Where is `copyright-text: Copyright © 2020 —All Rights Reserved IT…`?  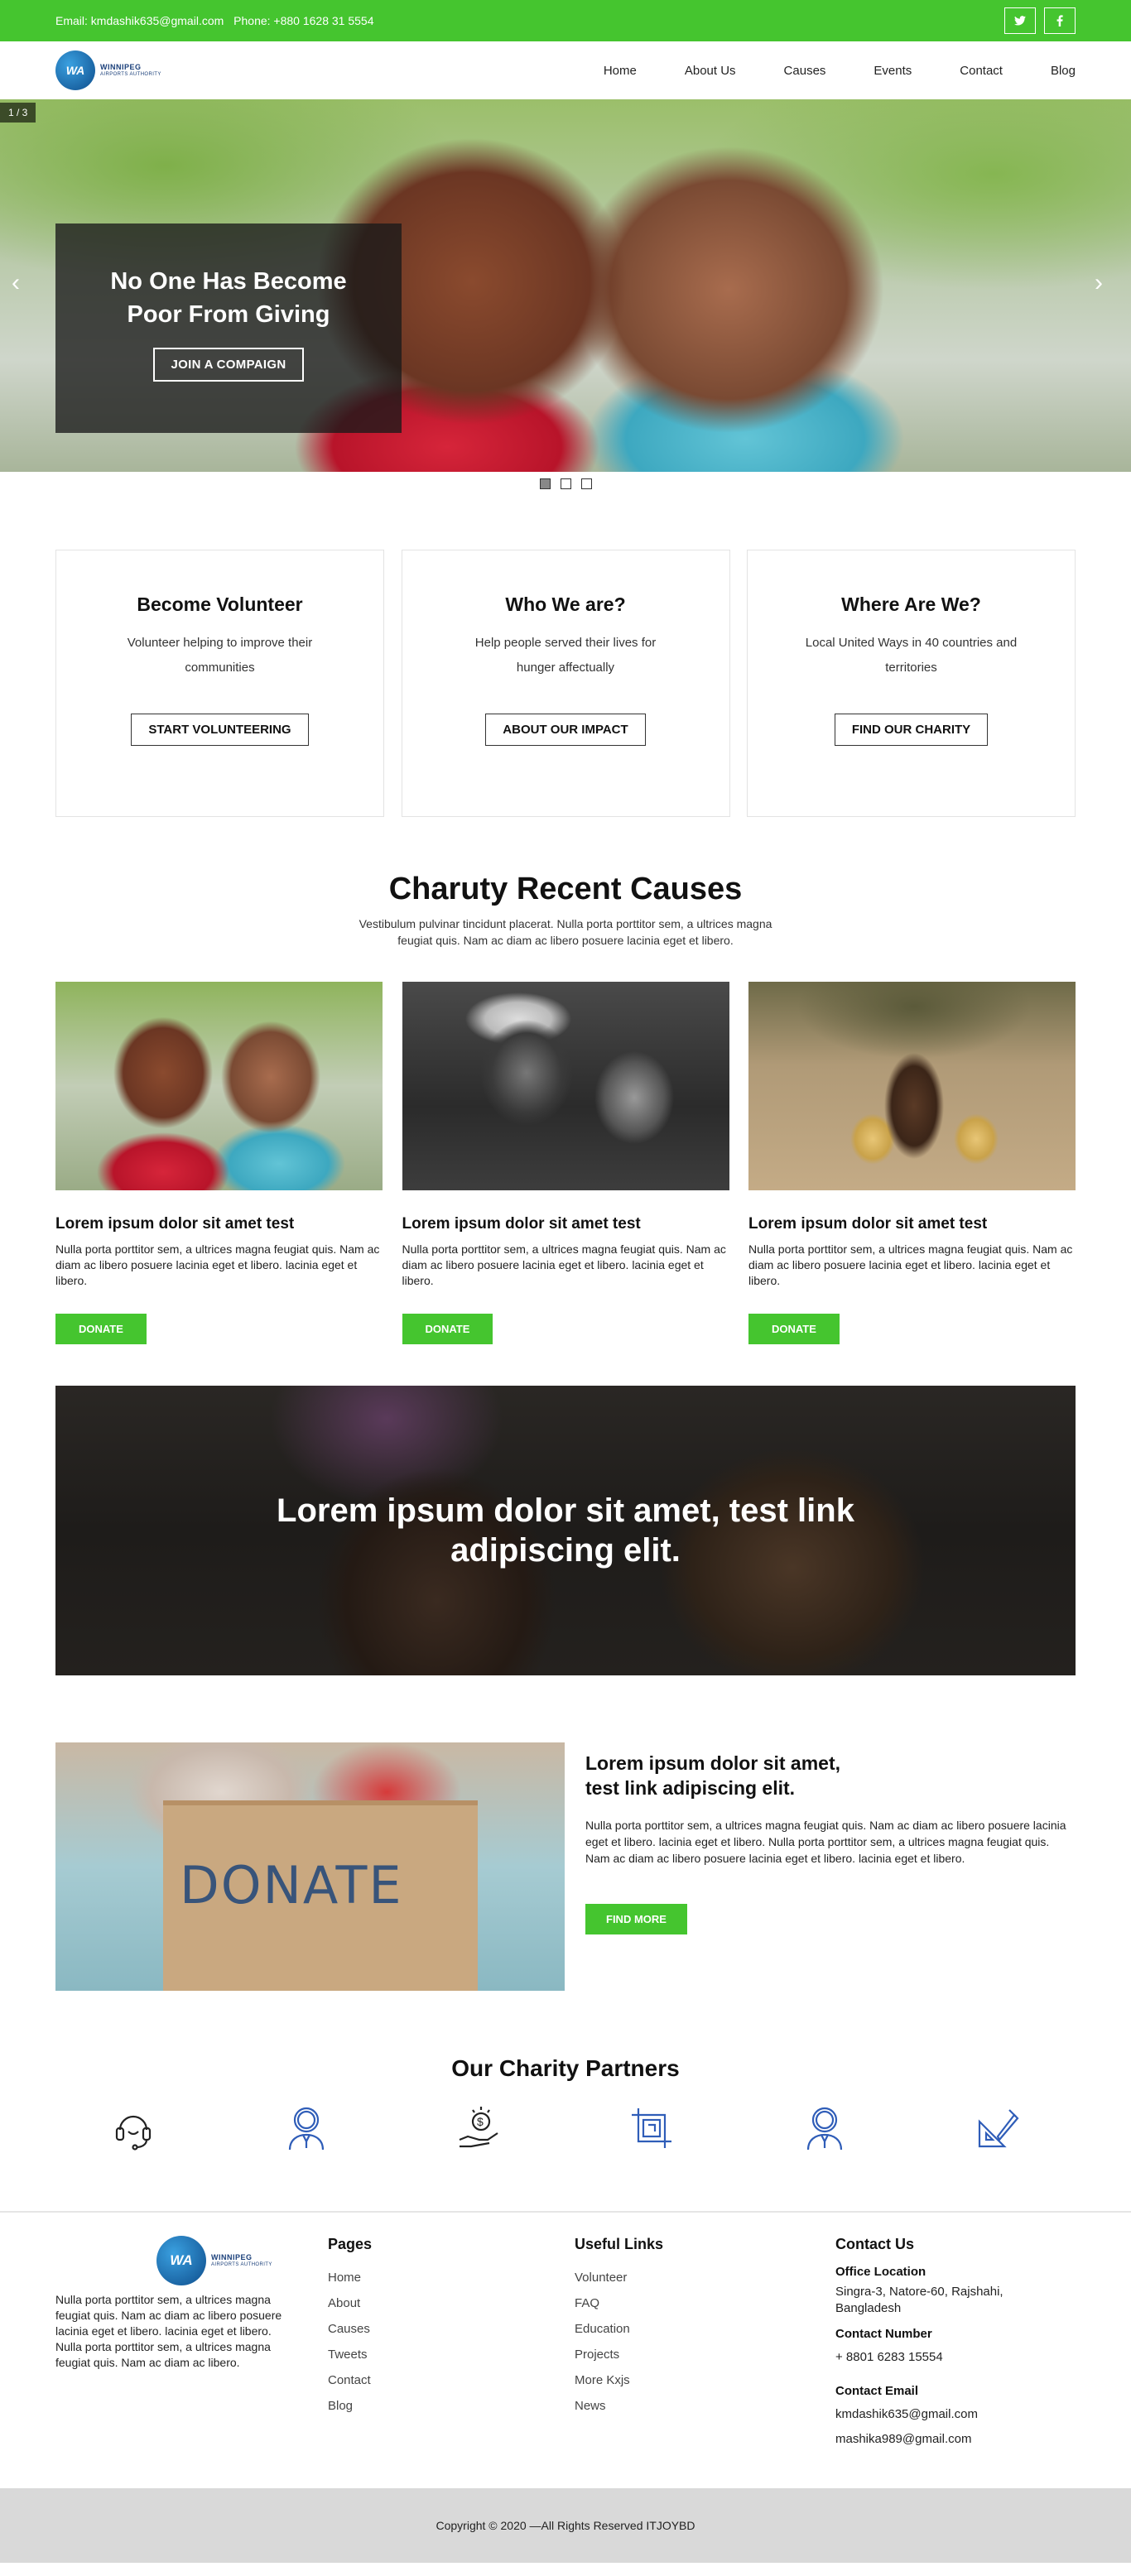 copyright-text: Copyright © 2020 —All Rights Reserved IT… is located at coordinates (565, 2525).